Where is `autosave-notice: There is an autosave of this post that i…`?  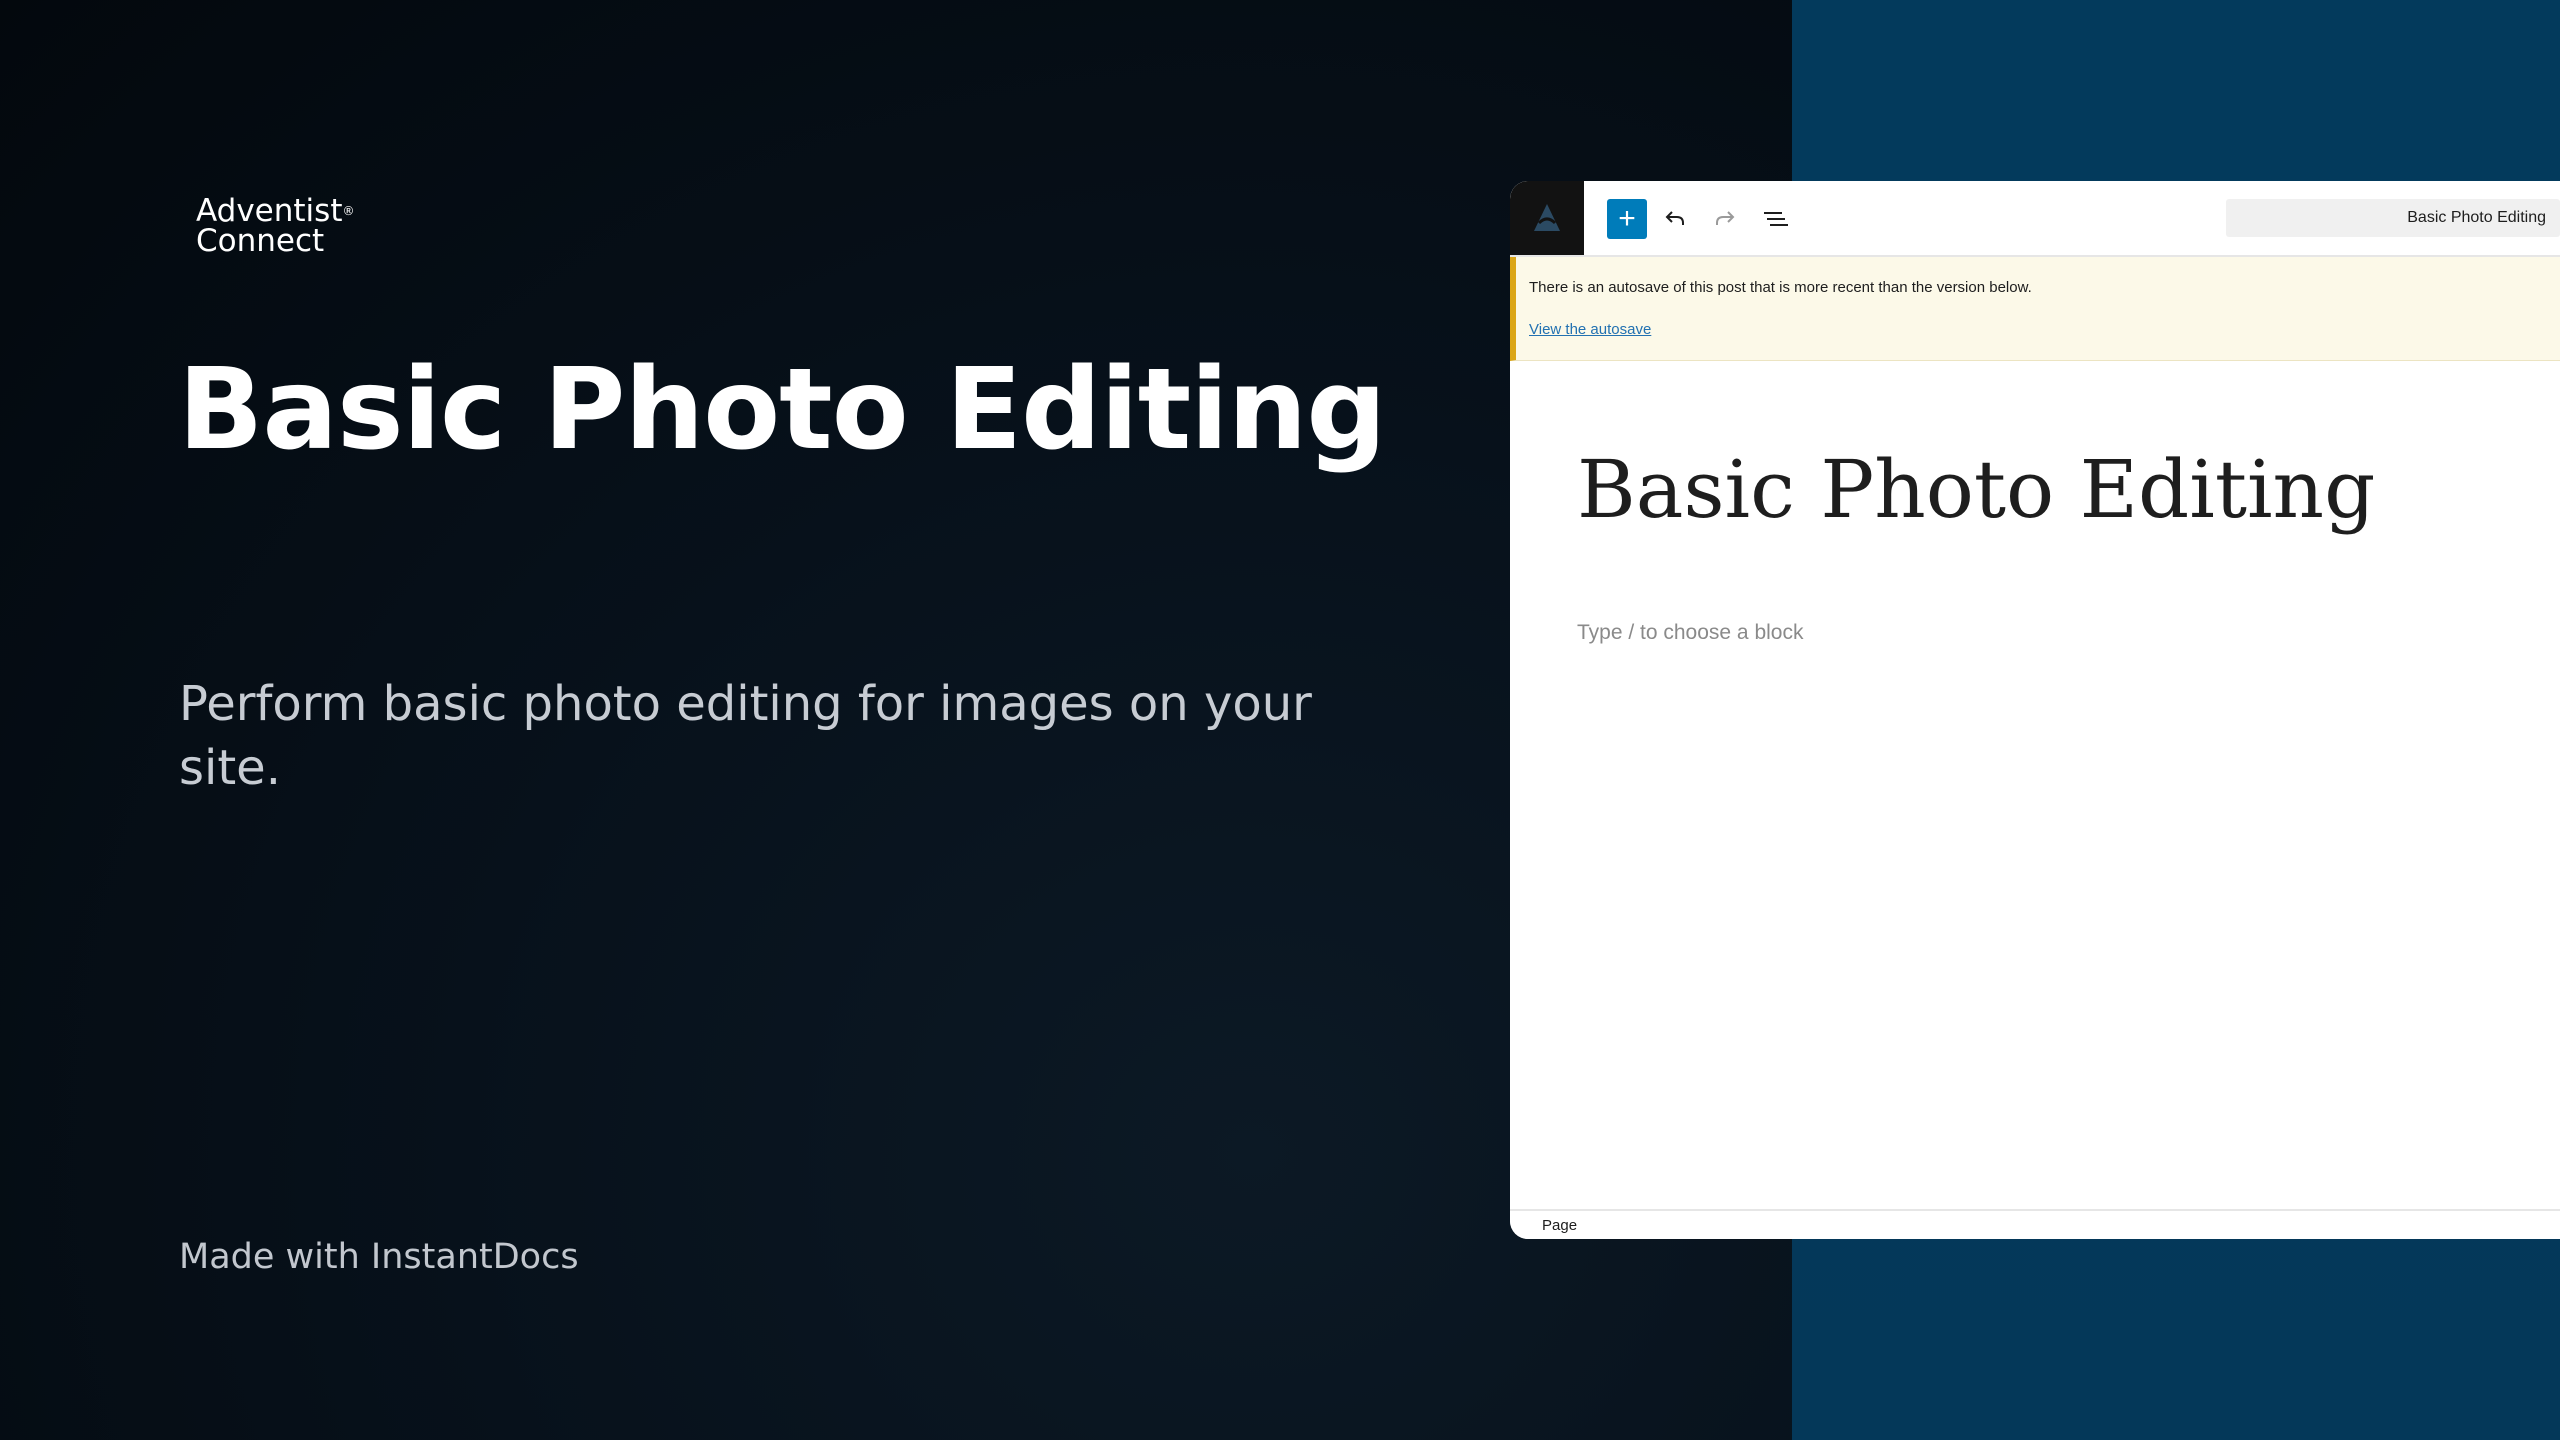
autosave-notice: There is an autosave of this post that i… is located at coordinates (2035, 309).